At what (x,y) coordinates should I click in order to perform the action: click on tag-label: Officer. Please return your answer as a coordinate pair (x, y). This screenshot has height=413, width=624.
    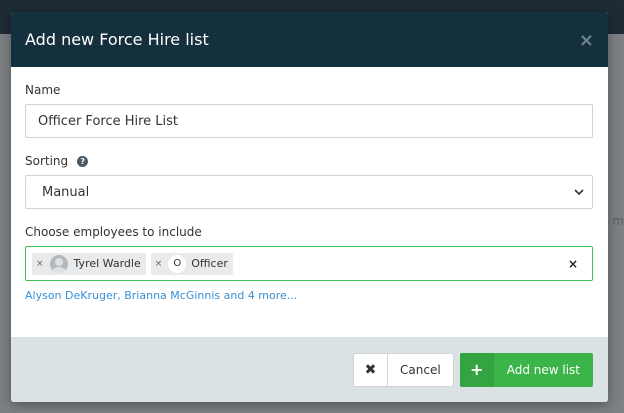
    Looking at the image, I should click on (209, 263).